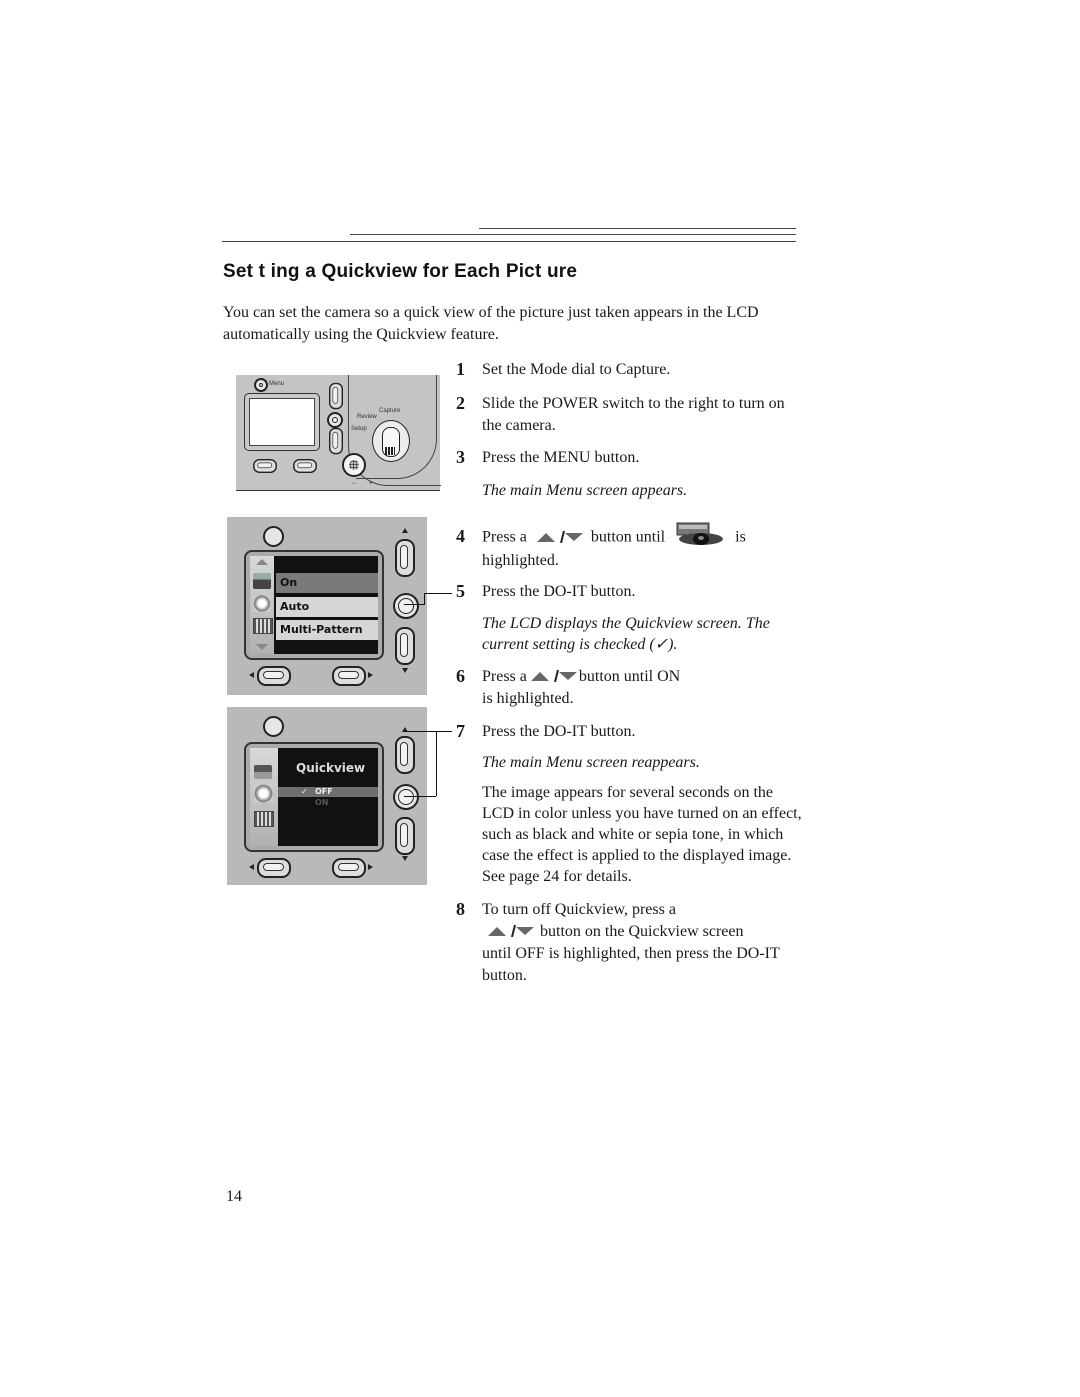 This screenshot has width=1080, height=1397. I want to click on step-number: 5, so click(460, 591).